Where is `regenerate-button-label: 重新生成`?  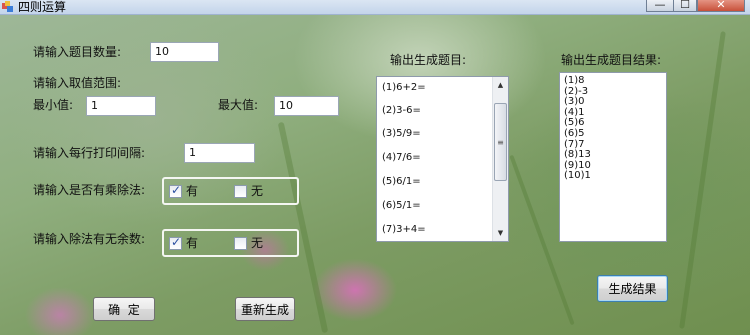
regenerate-button-label: 重新生成 is located at coordinates (264, 309).